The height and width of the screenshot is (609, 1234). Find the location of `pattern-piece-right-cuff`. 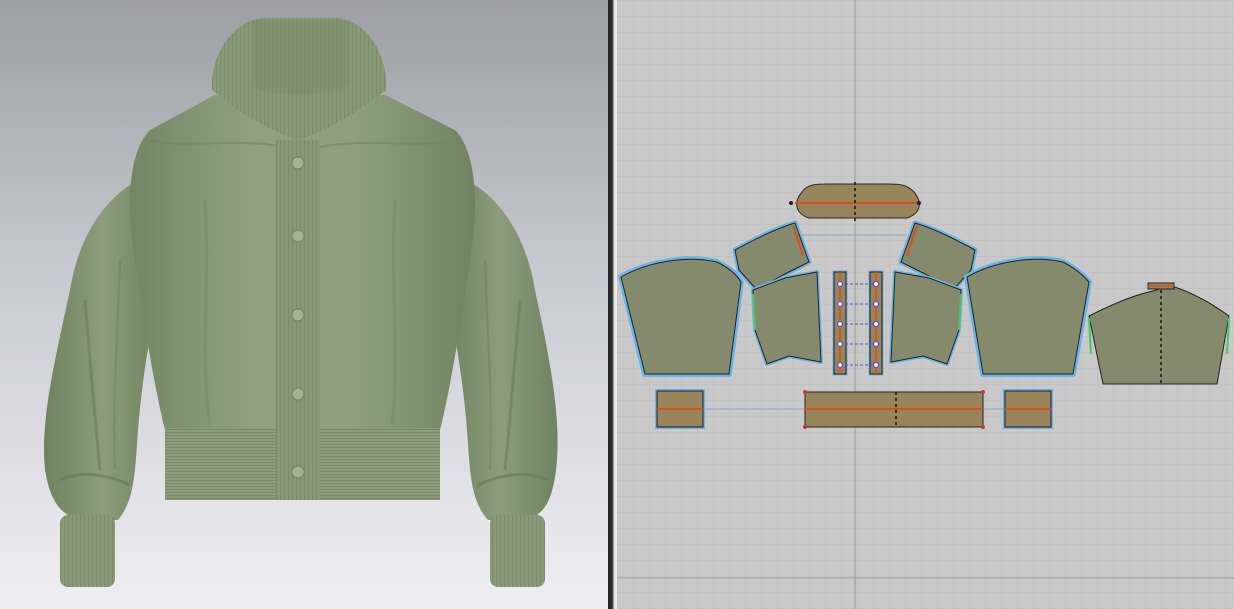

pattern-piece-right-cuff is located at coordinates (1028, 409).